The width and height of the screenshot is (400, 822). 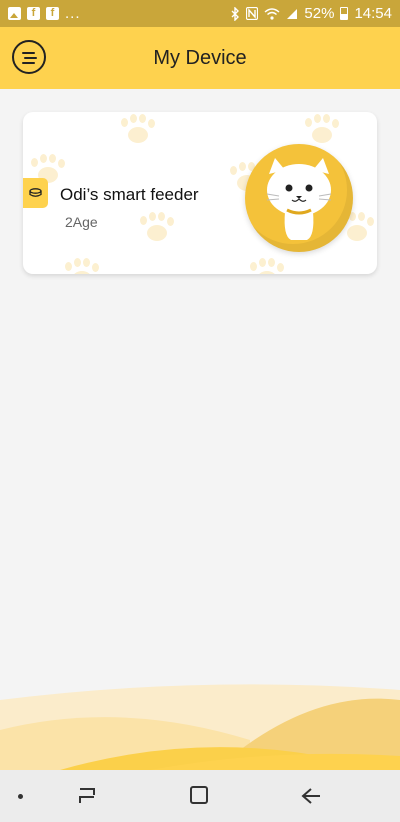 I want to click on menu-icon, so click(x=29, y=57).